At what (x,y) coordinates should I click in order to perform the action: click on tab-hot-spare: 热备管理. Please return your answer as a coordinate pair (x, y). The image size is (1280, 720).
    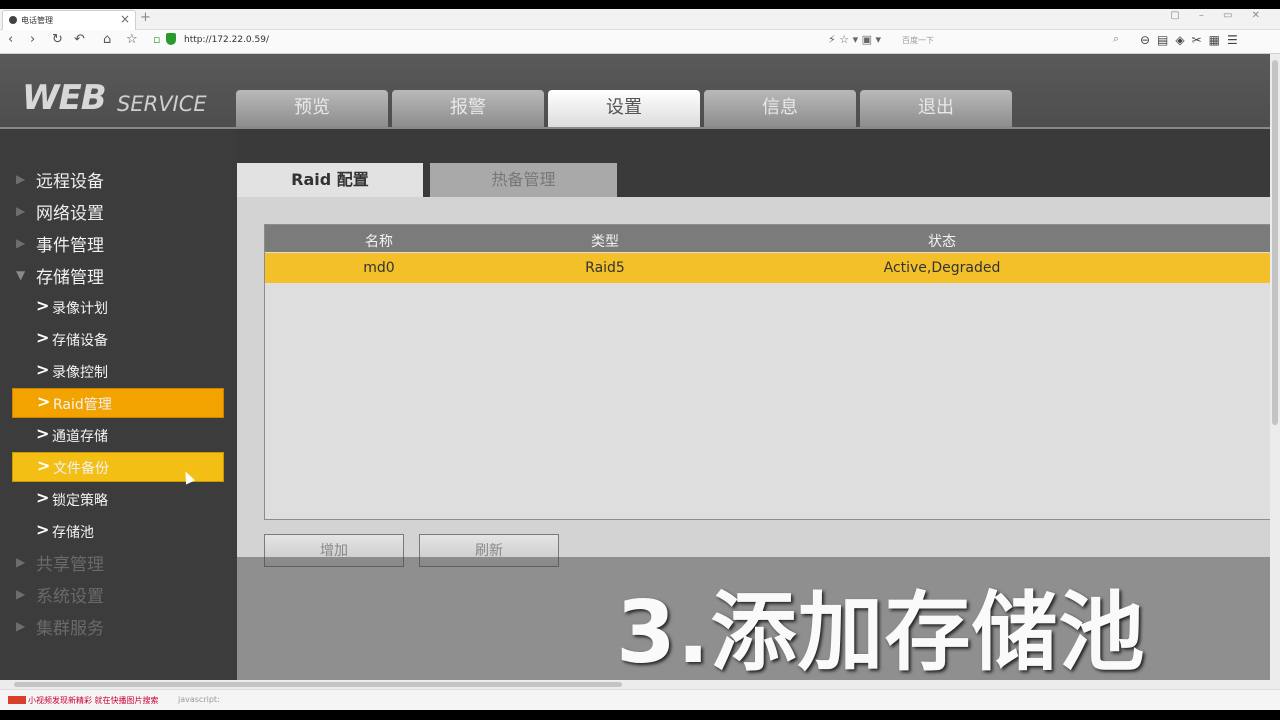
    Looking at the image, I should click on (523, 180).